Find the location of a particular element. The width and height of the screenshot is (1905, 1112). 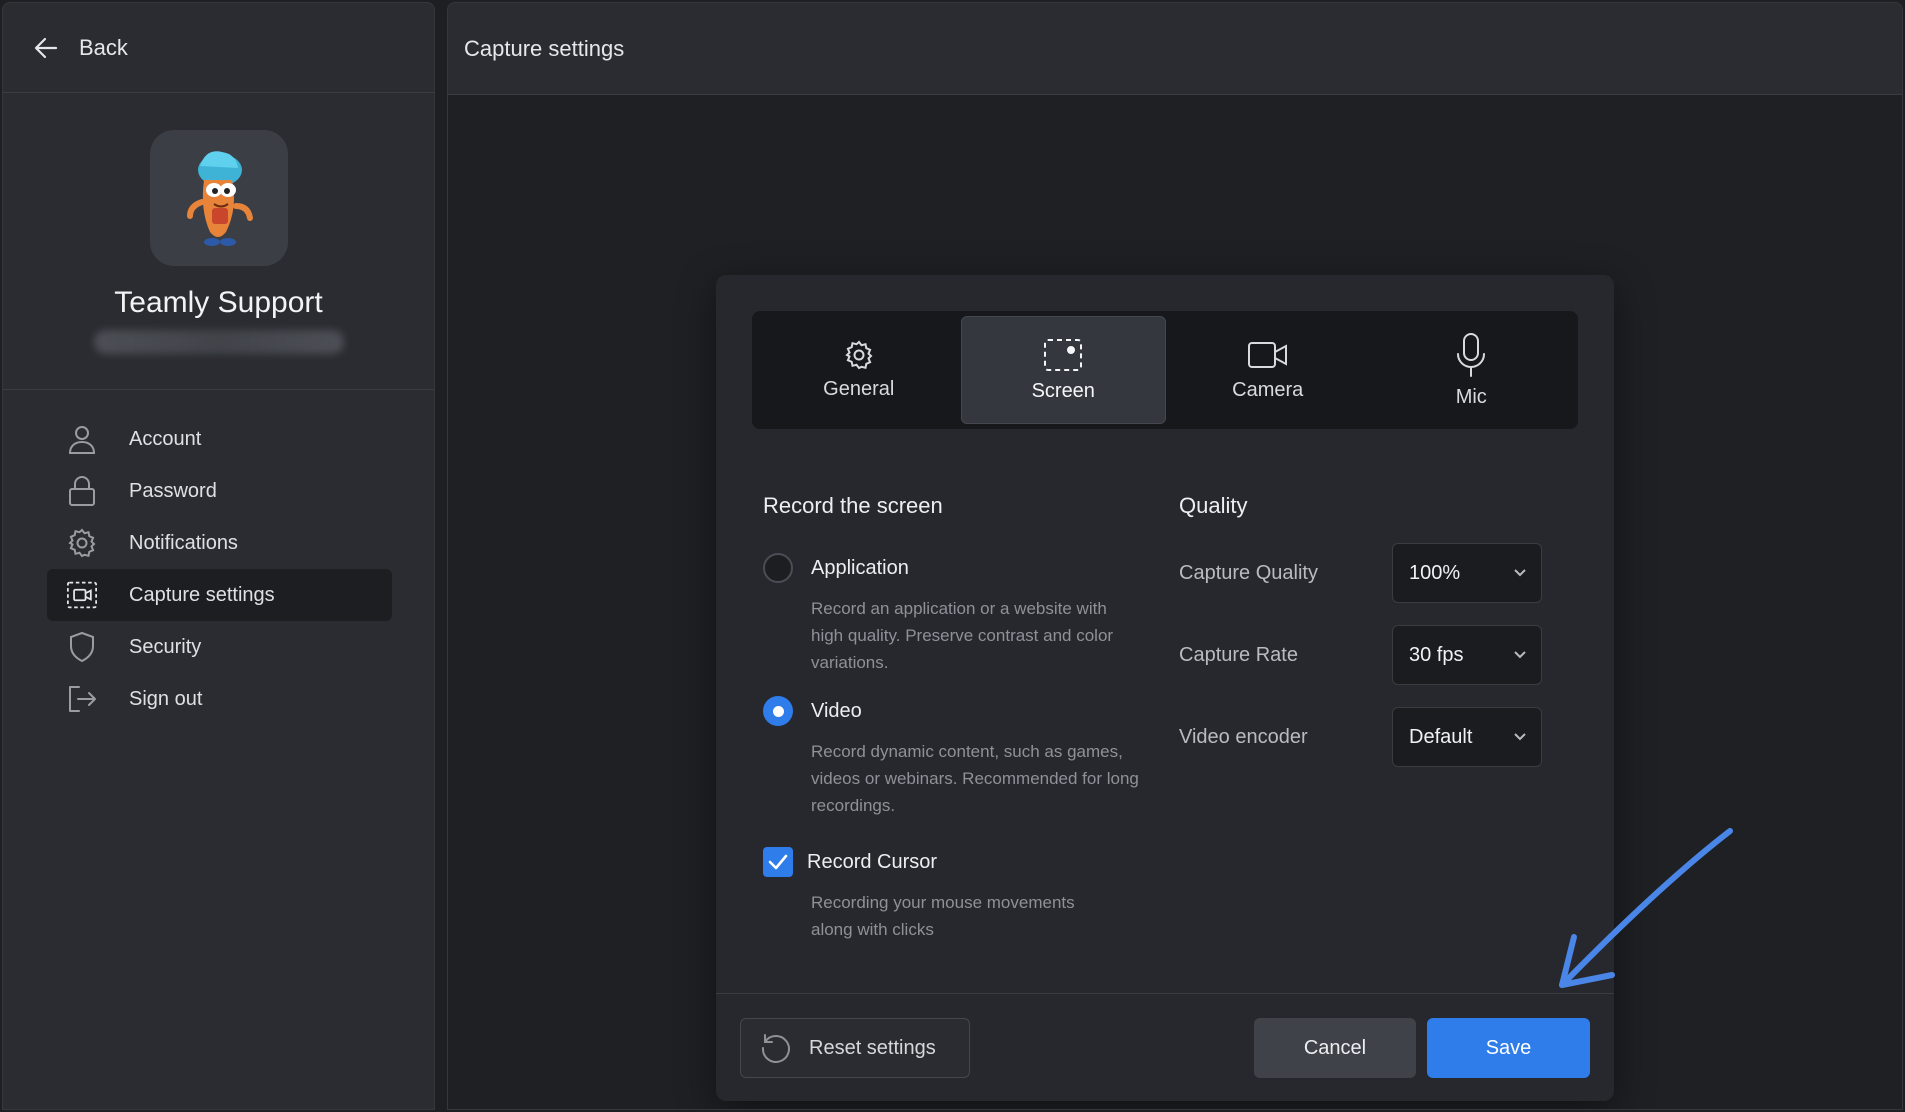

profile-card: Teamly Support is located at coordinates (218, 241).